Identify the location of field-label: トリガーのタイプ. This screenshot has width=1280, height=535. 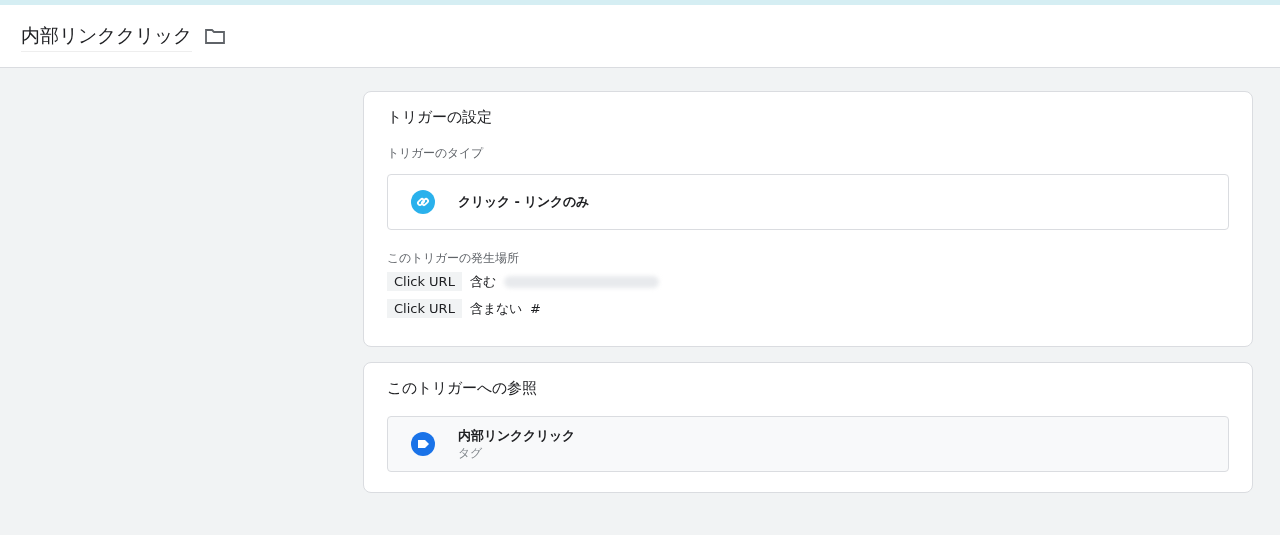
(436, 153).